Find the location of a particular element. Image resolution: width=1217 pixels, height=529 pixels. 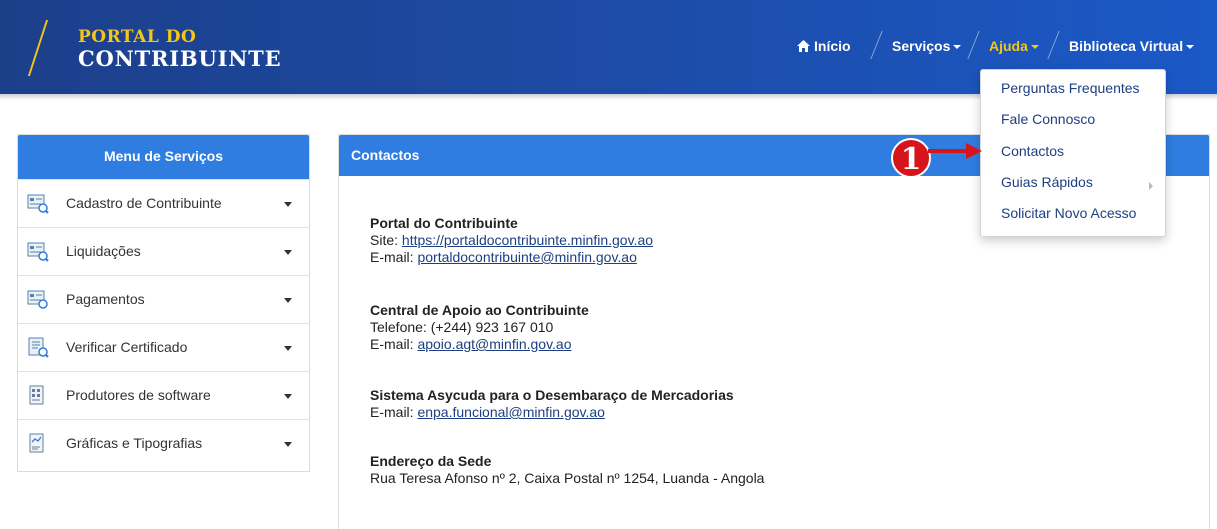

contact-block-title: Central de Apoio ao Contribuinte is located at coordinates (479, 310).